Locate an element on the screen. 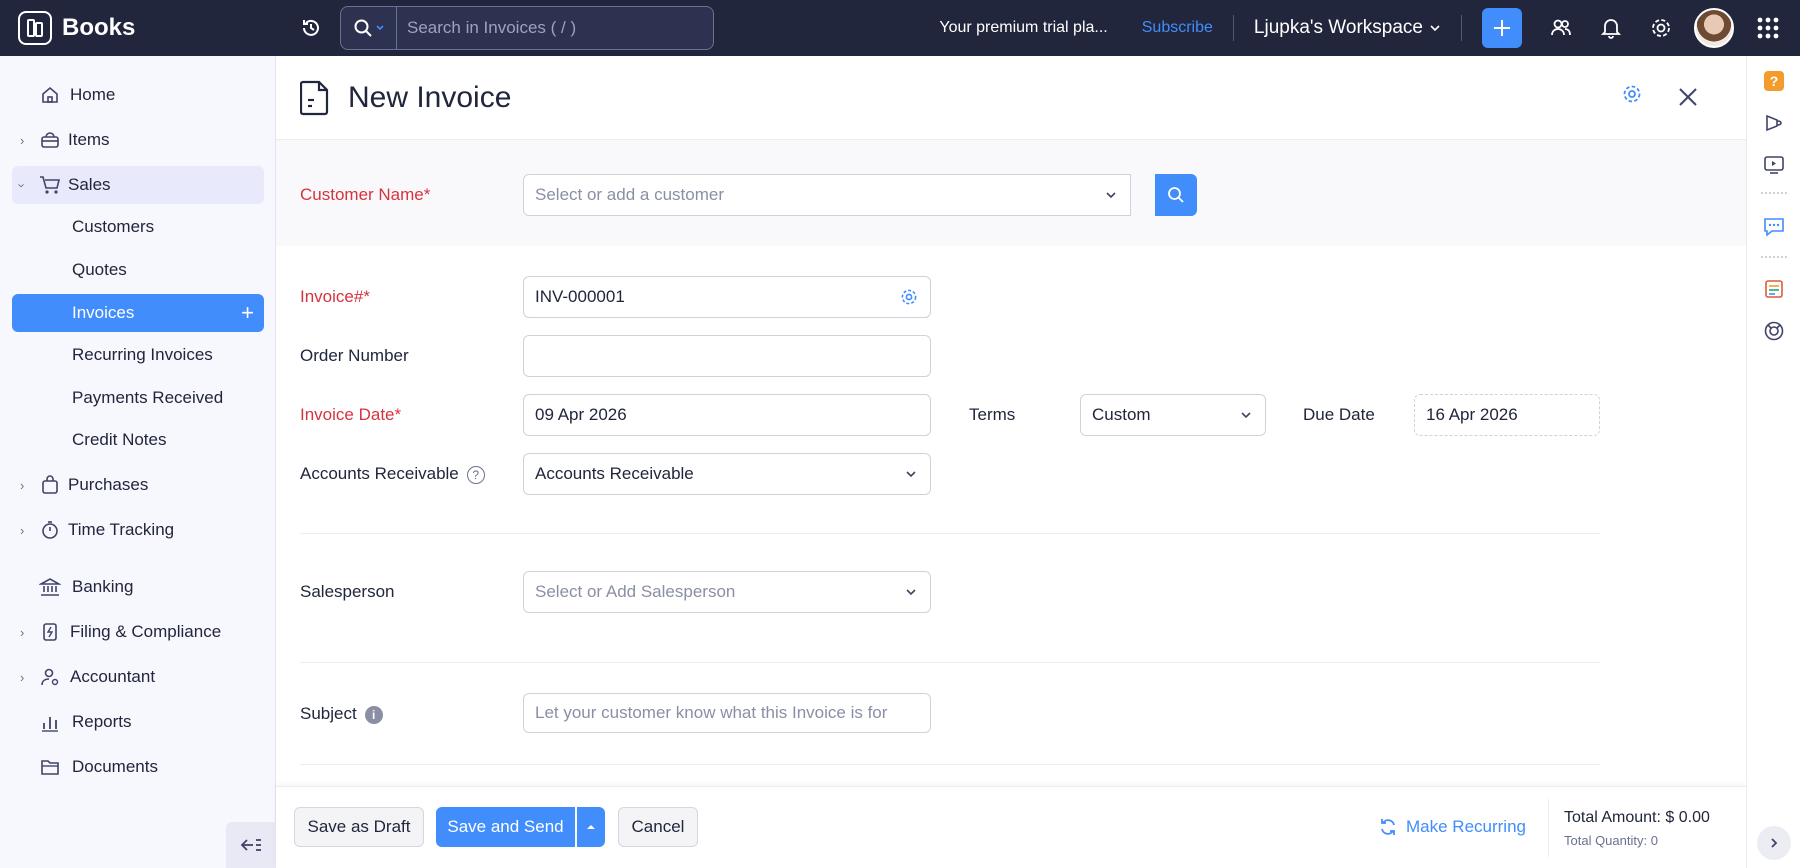  sidebar-item-sales: › Sales is located at coordinates (138, 185).